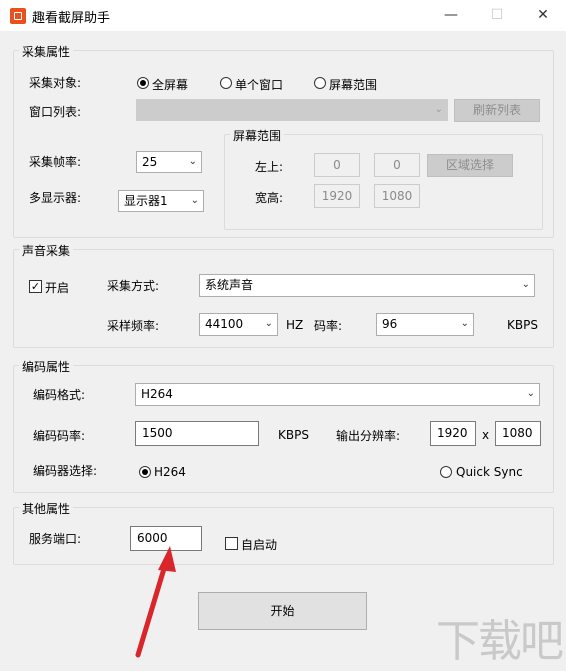  Describe the element at coordinates (500, 641) in the screenshot. I see `watermark-logo: 下载吧` at that location.